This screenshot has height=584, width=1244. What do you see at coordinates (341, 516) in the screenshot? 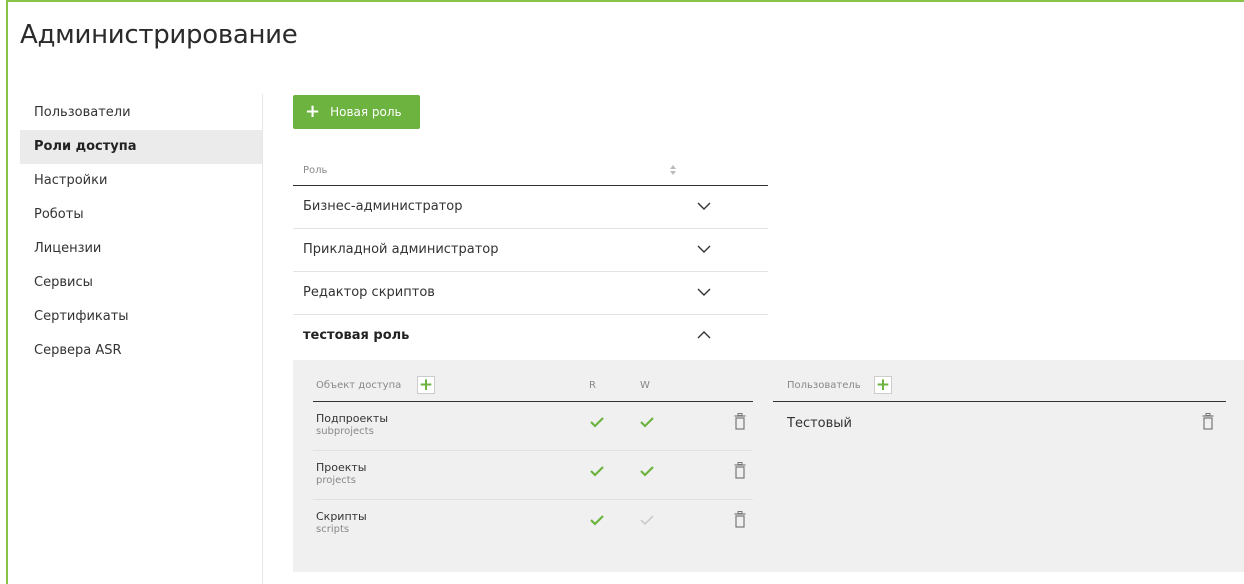
I see `object-name: Скрипты` at bounding box center [341, 516].